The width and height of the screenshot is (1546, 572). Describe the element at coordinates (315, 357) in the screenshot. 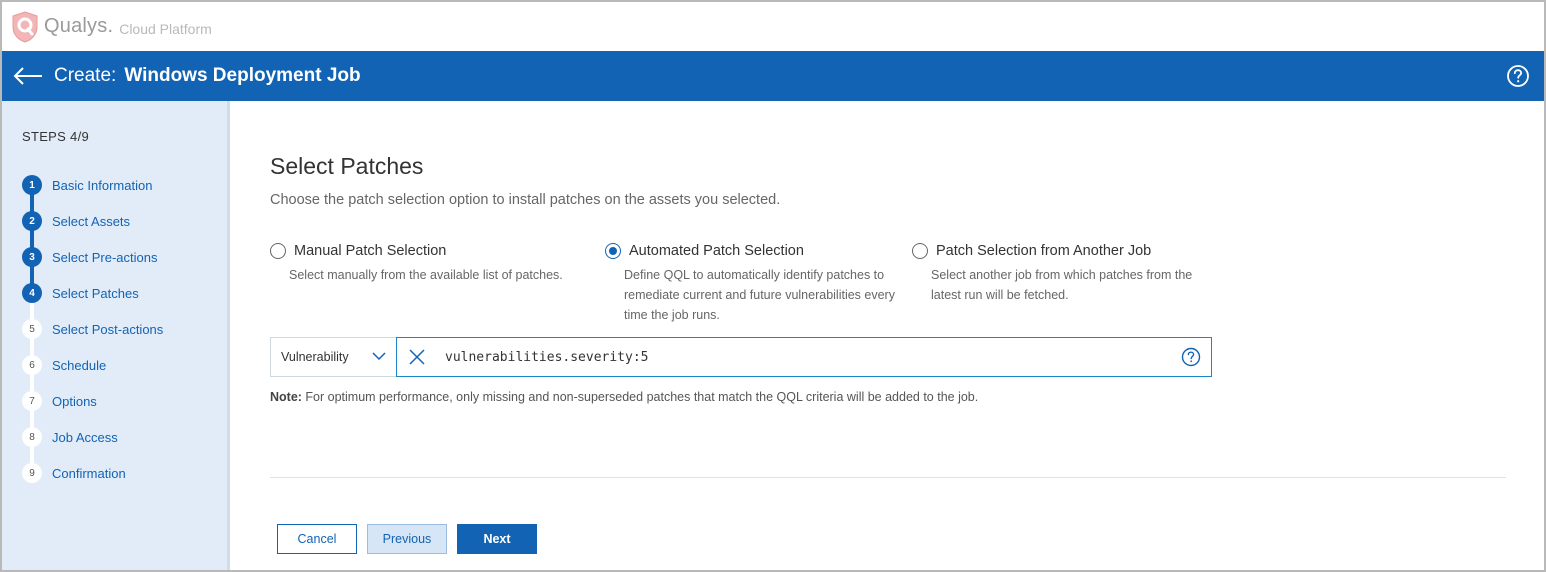

I see `qql-type-value: Vulnerability` at that location.